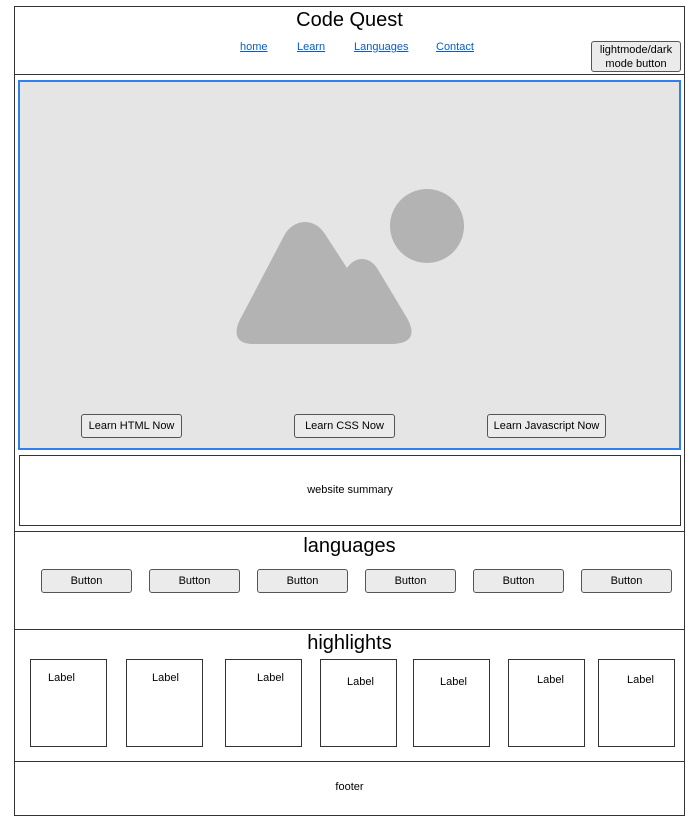 The height and width of the screenshot is (828, 699). I want to click on footer: footer, so click(349, 787).